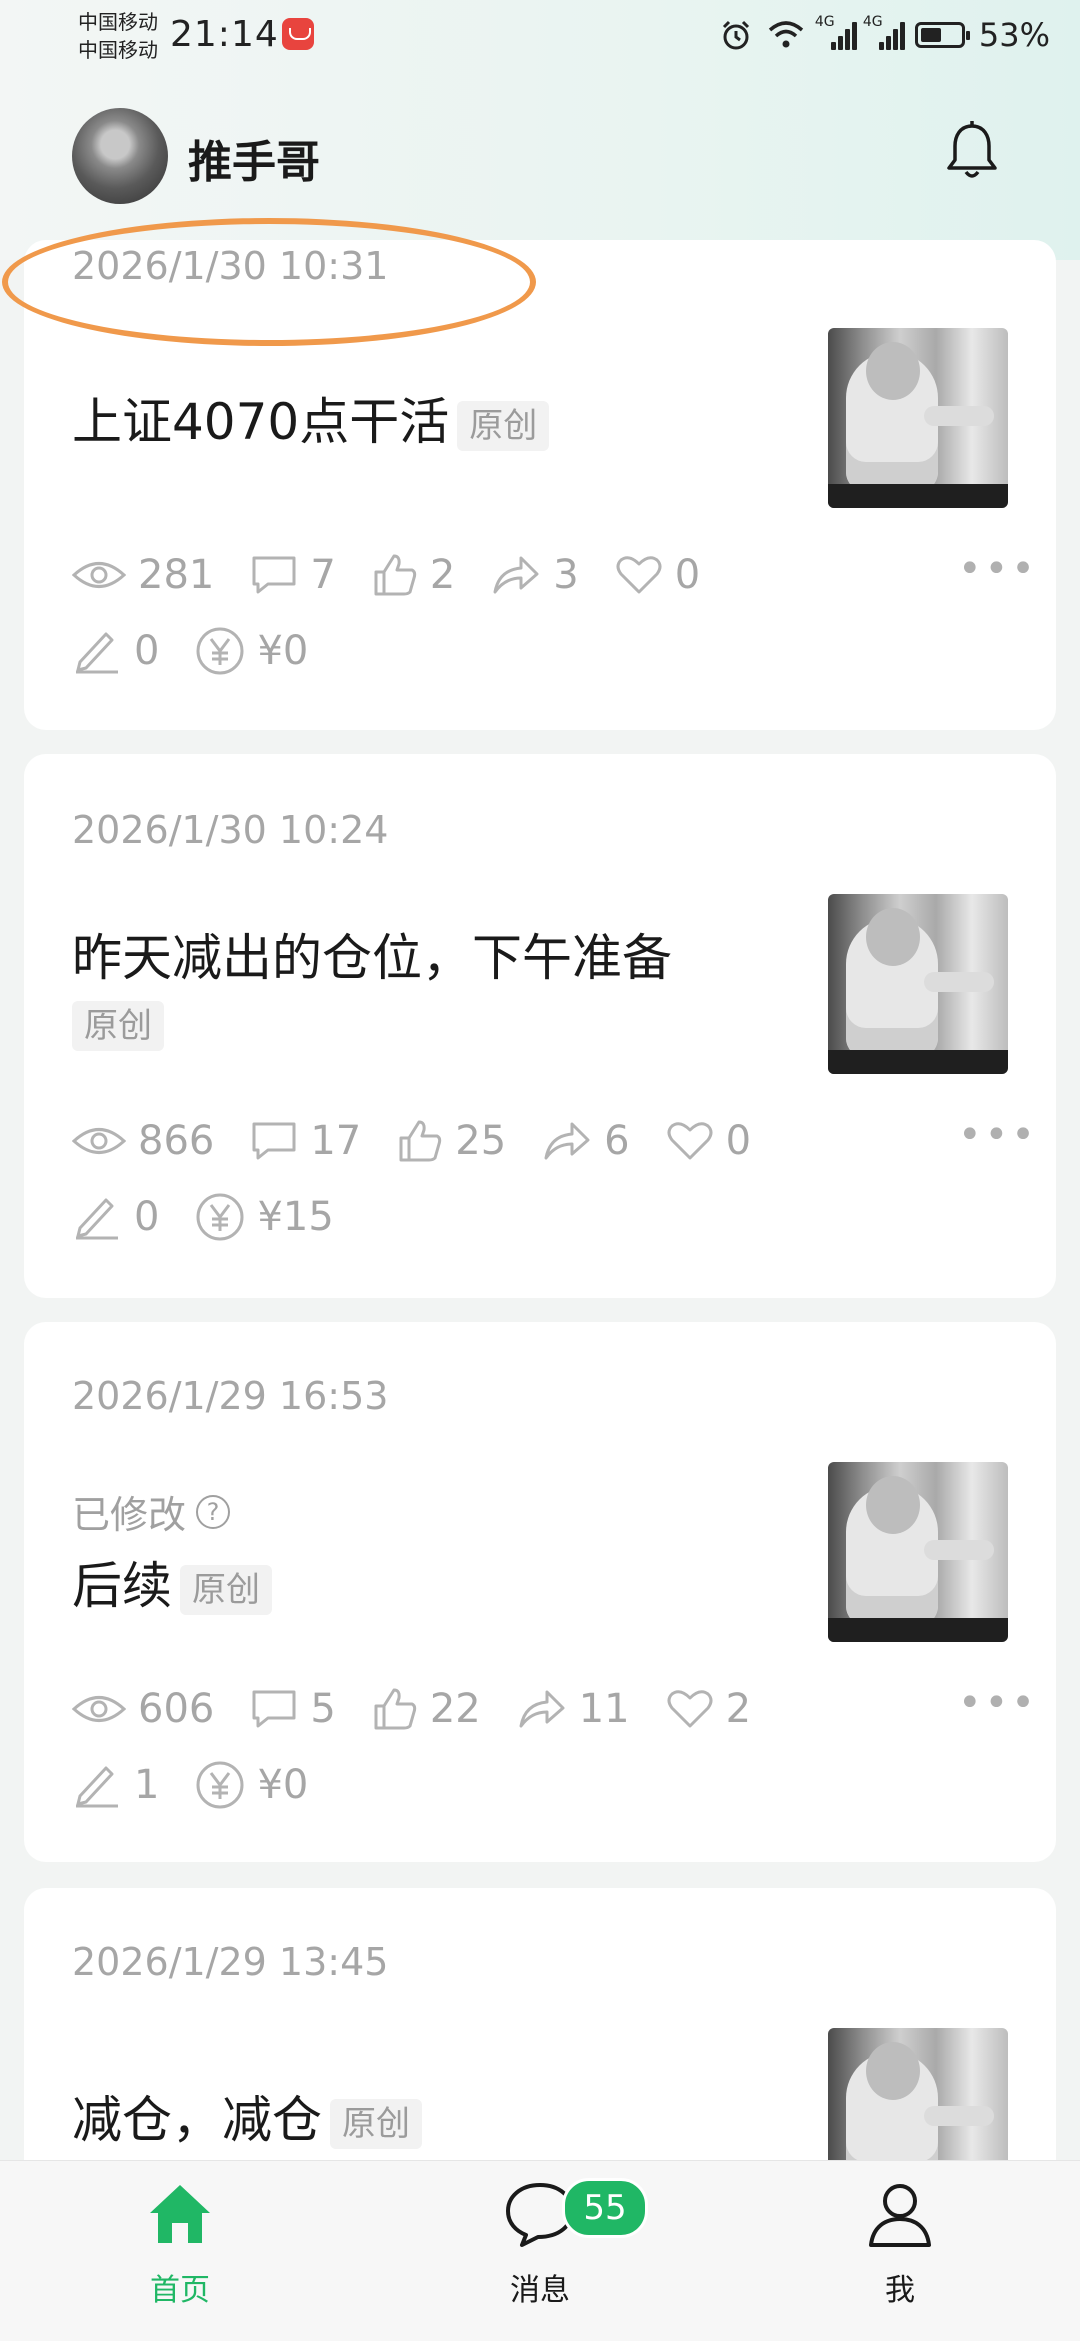 The image size is (1080, 2341). Describe the element at coordinates (884, 35) in the screenshot. I see `status-icons: 4G 4G 53%` at that location.